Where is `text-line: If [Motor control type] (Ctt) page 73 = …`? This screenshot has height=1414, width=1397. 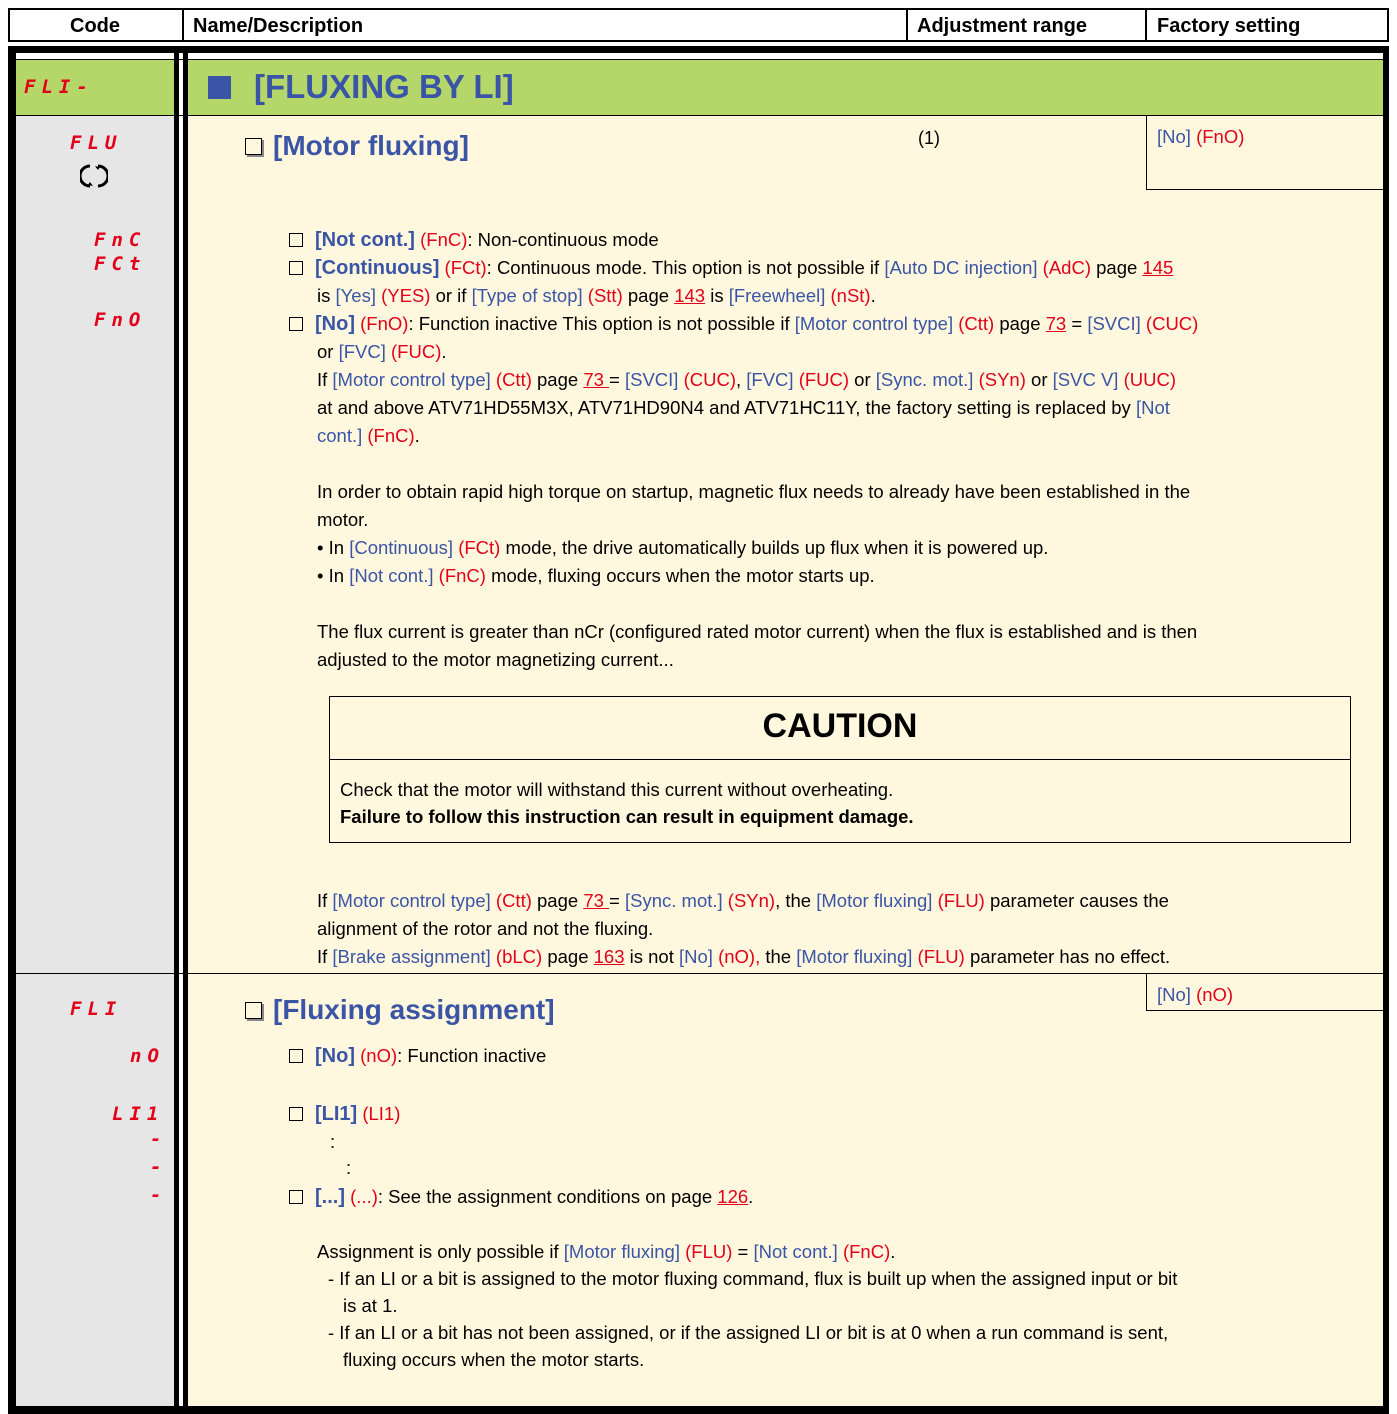
text-line: If [Motor control type] (Ctt) page 73 = … is located at coordinates (746, 379).